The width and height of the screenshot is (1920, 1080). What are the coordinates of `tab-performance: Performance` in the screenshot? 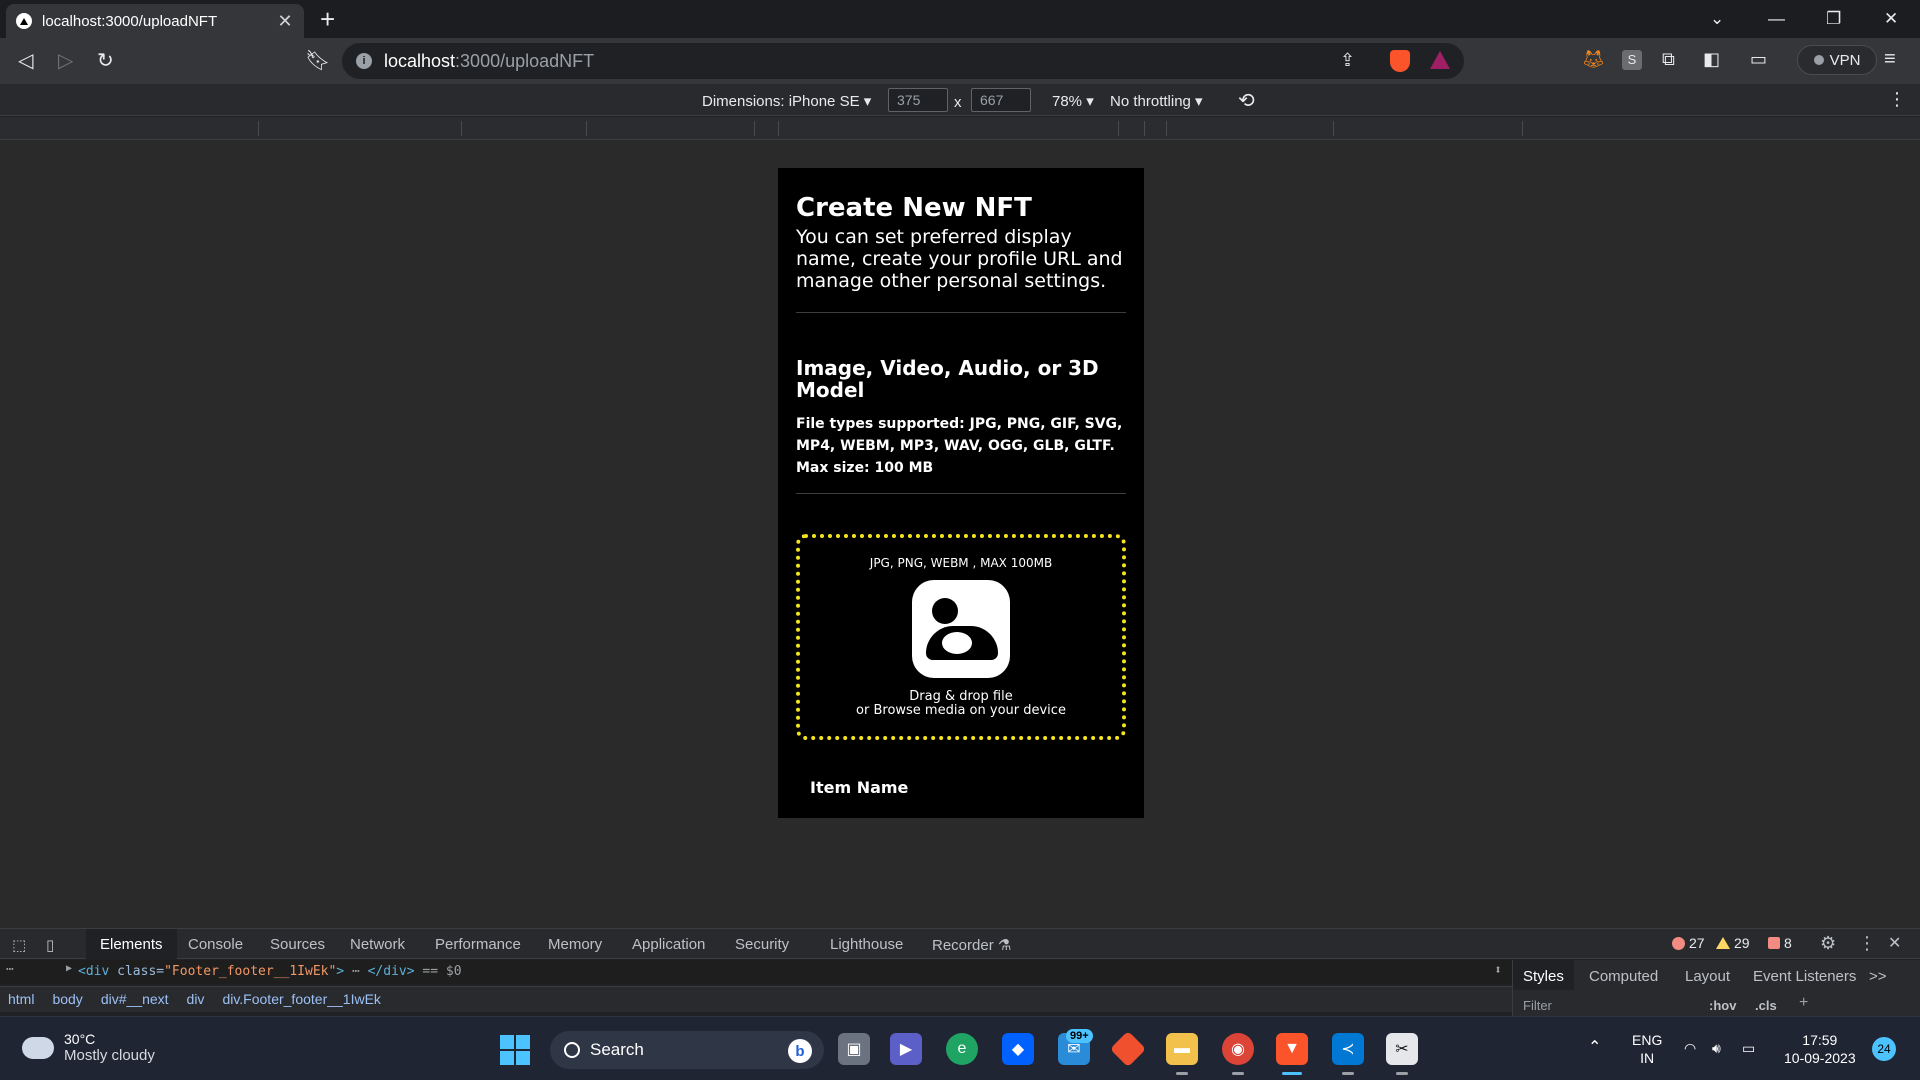 It's located at (478, 944).